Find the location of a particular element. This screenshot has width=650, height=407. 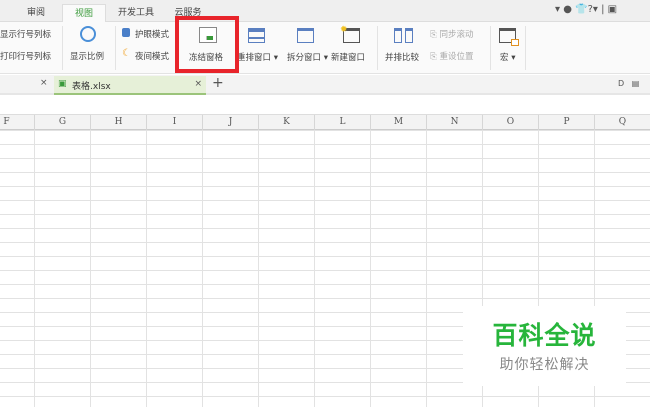

column-header-O: O is located at coordinates (511, 122).